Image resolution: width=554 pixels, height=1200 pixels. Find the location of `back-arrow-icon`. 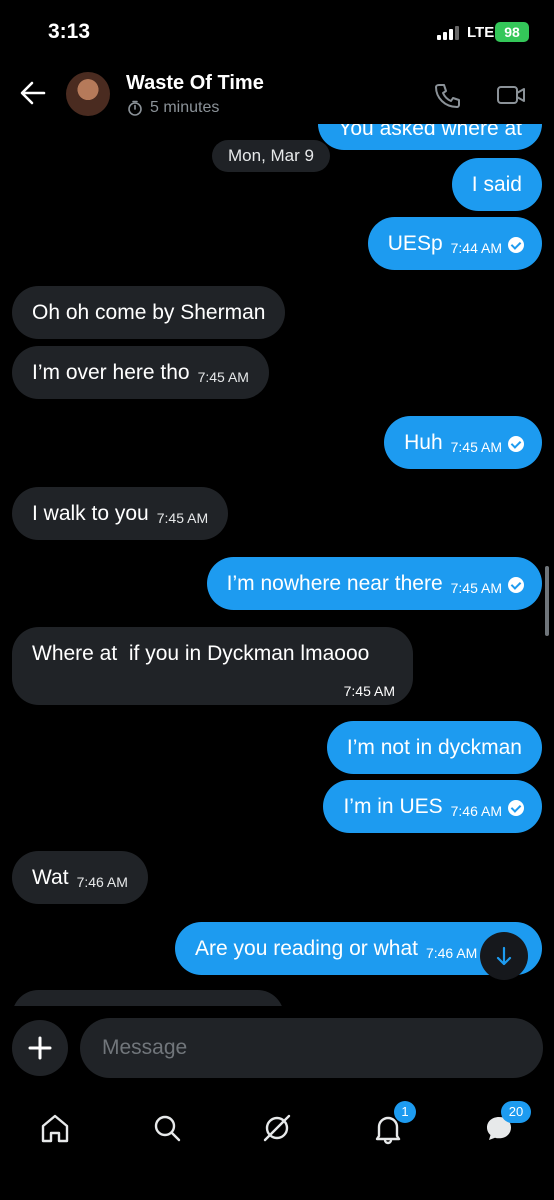

back-arrow-icon is located at coordinates (33, 93).